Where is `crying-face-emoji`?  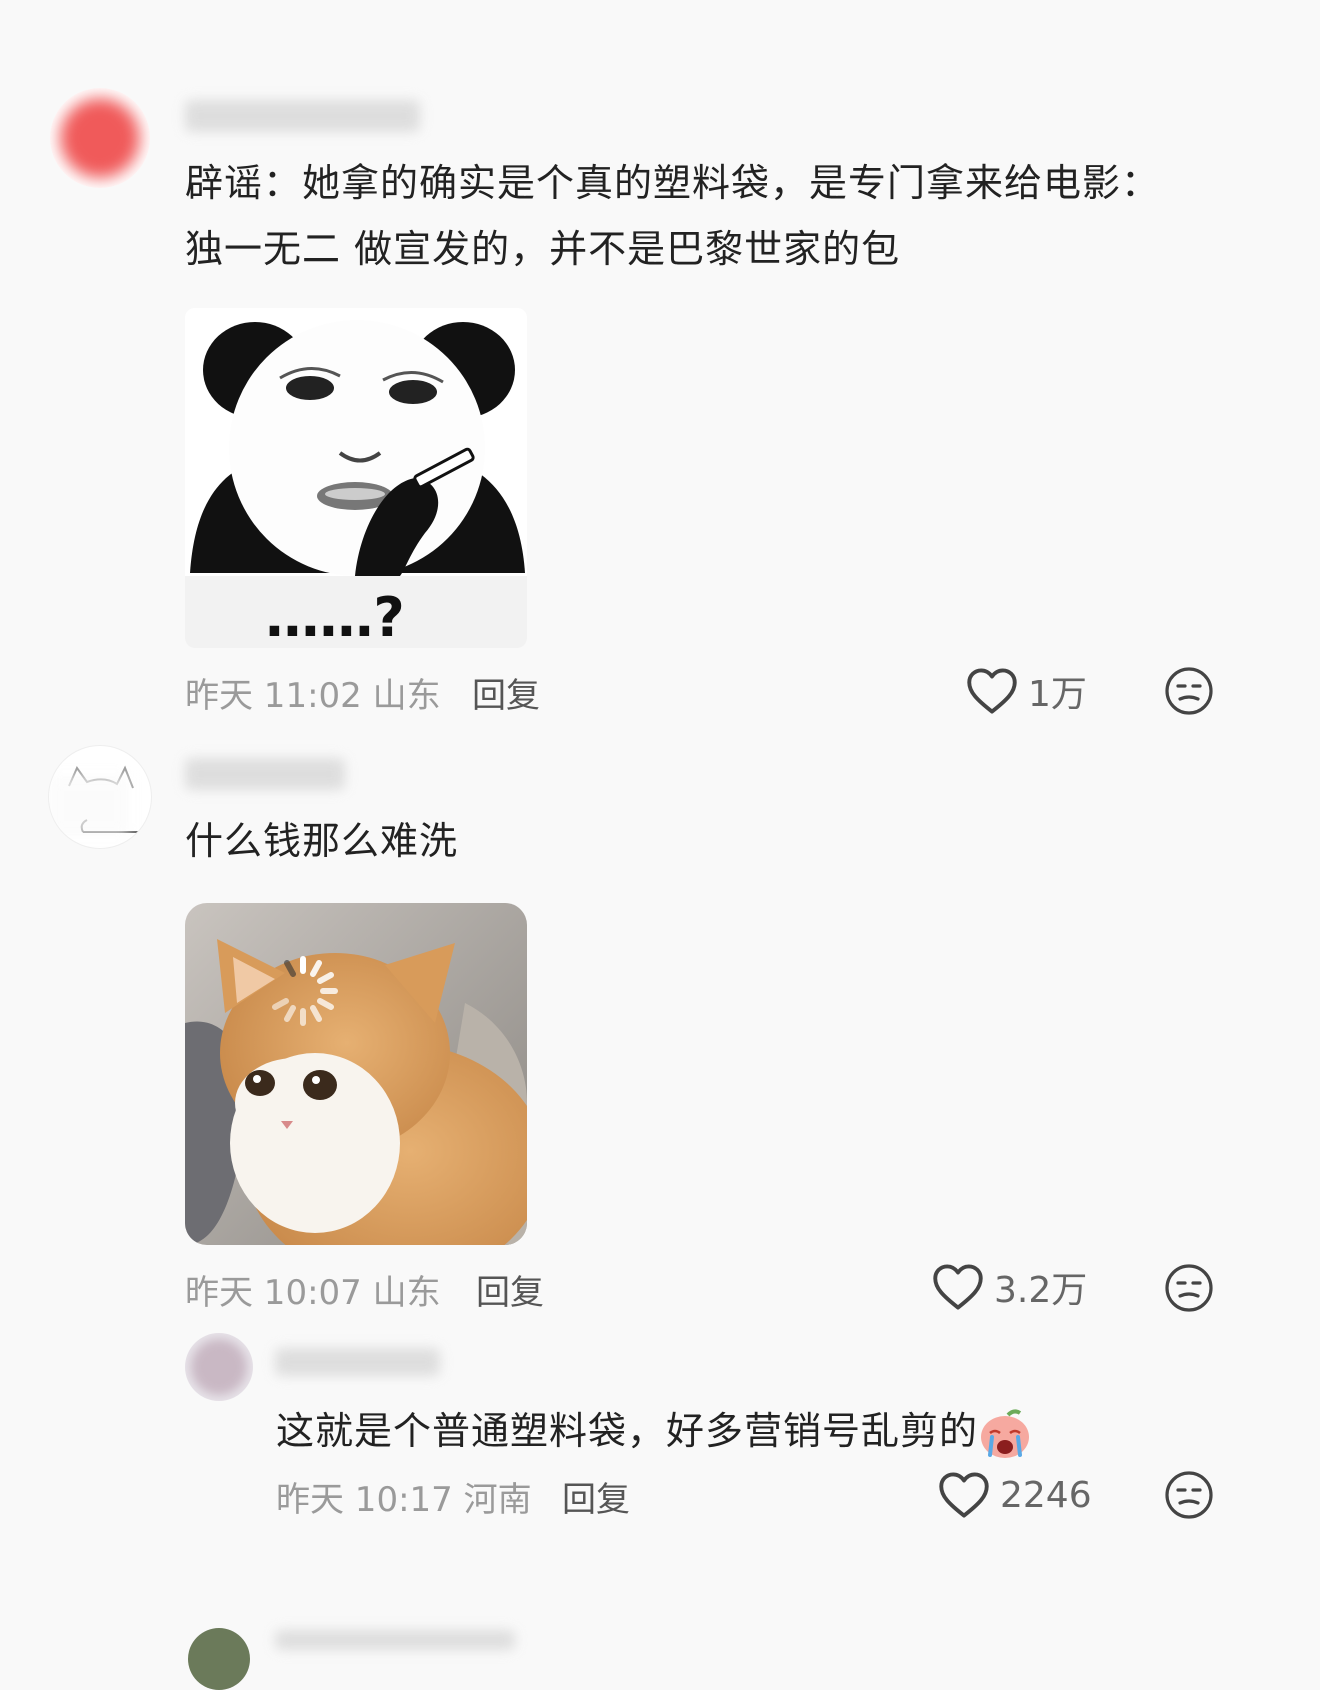 crying-face-emoji is located at coordinates (1005, 1434).